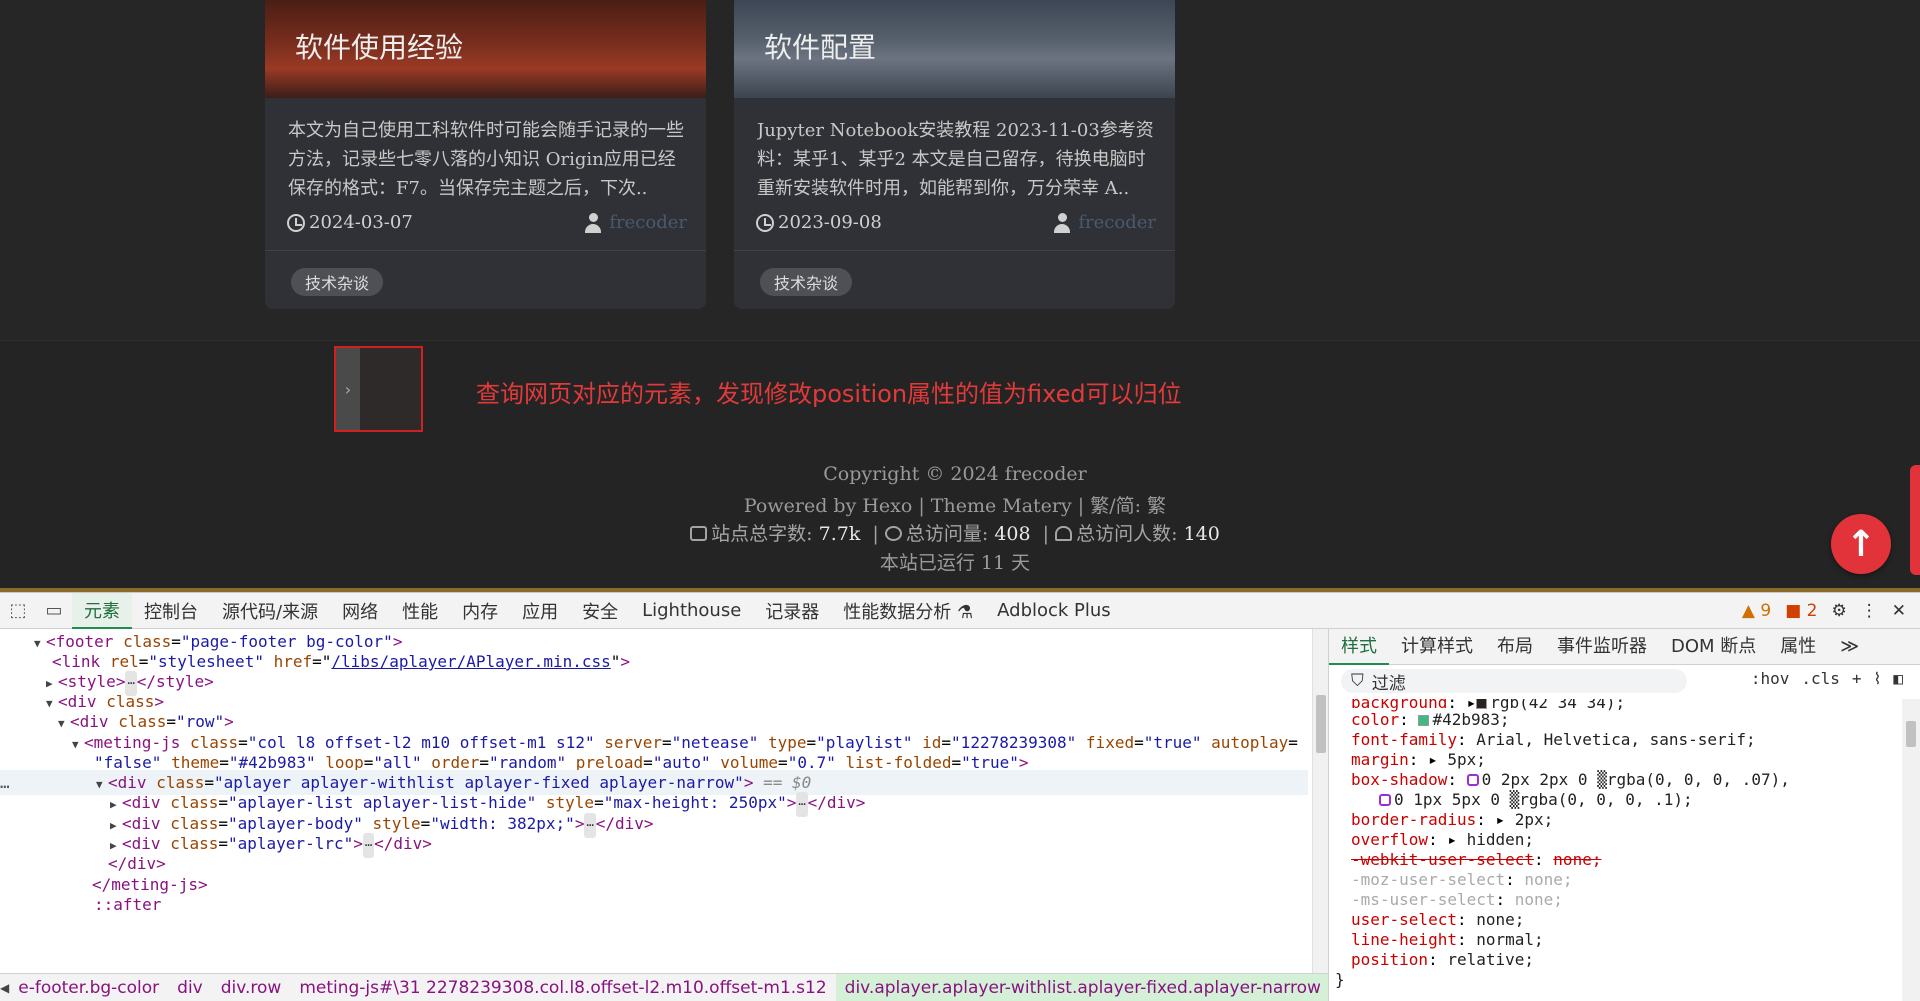 The width and height of the screenshot is (1920, 1001). Describe the element at coordinates (361, 222) in the screenshot. I see `post-date-text: 2024-03-07` at that location.